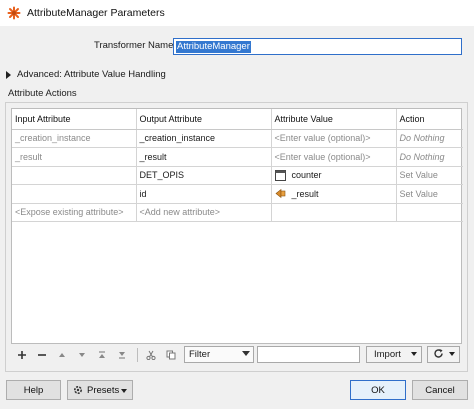 The height and width of the screenshot is (409, 474). Describe the element at coordinates (305, 193) in the screenshot. I see `attribute-value-text: _result` at that location.